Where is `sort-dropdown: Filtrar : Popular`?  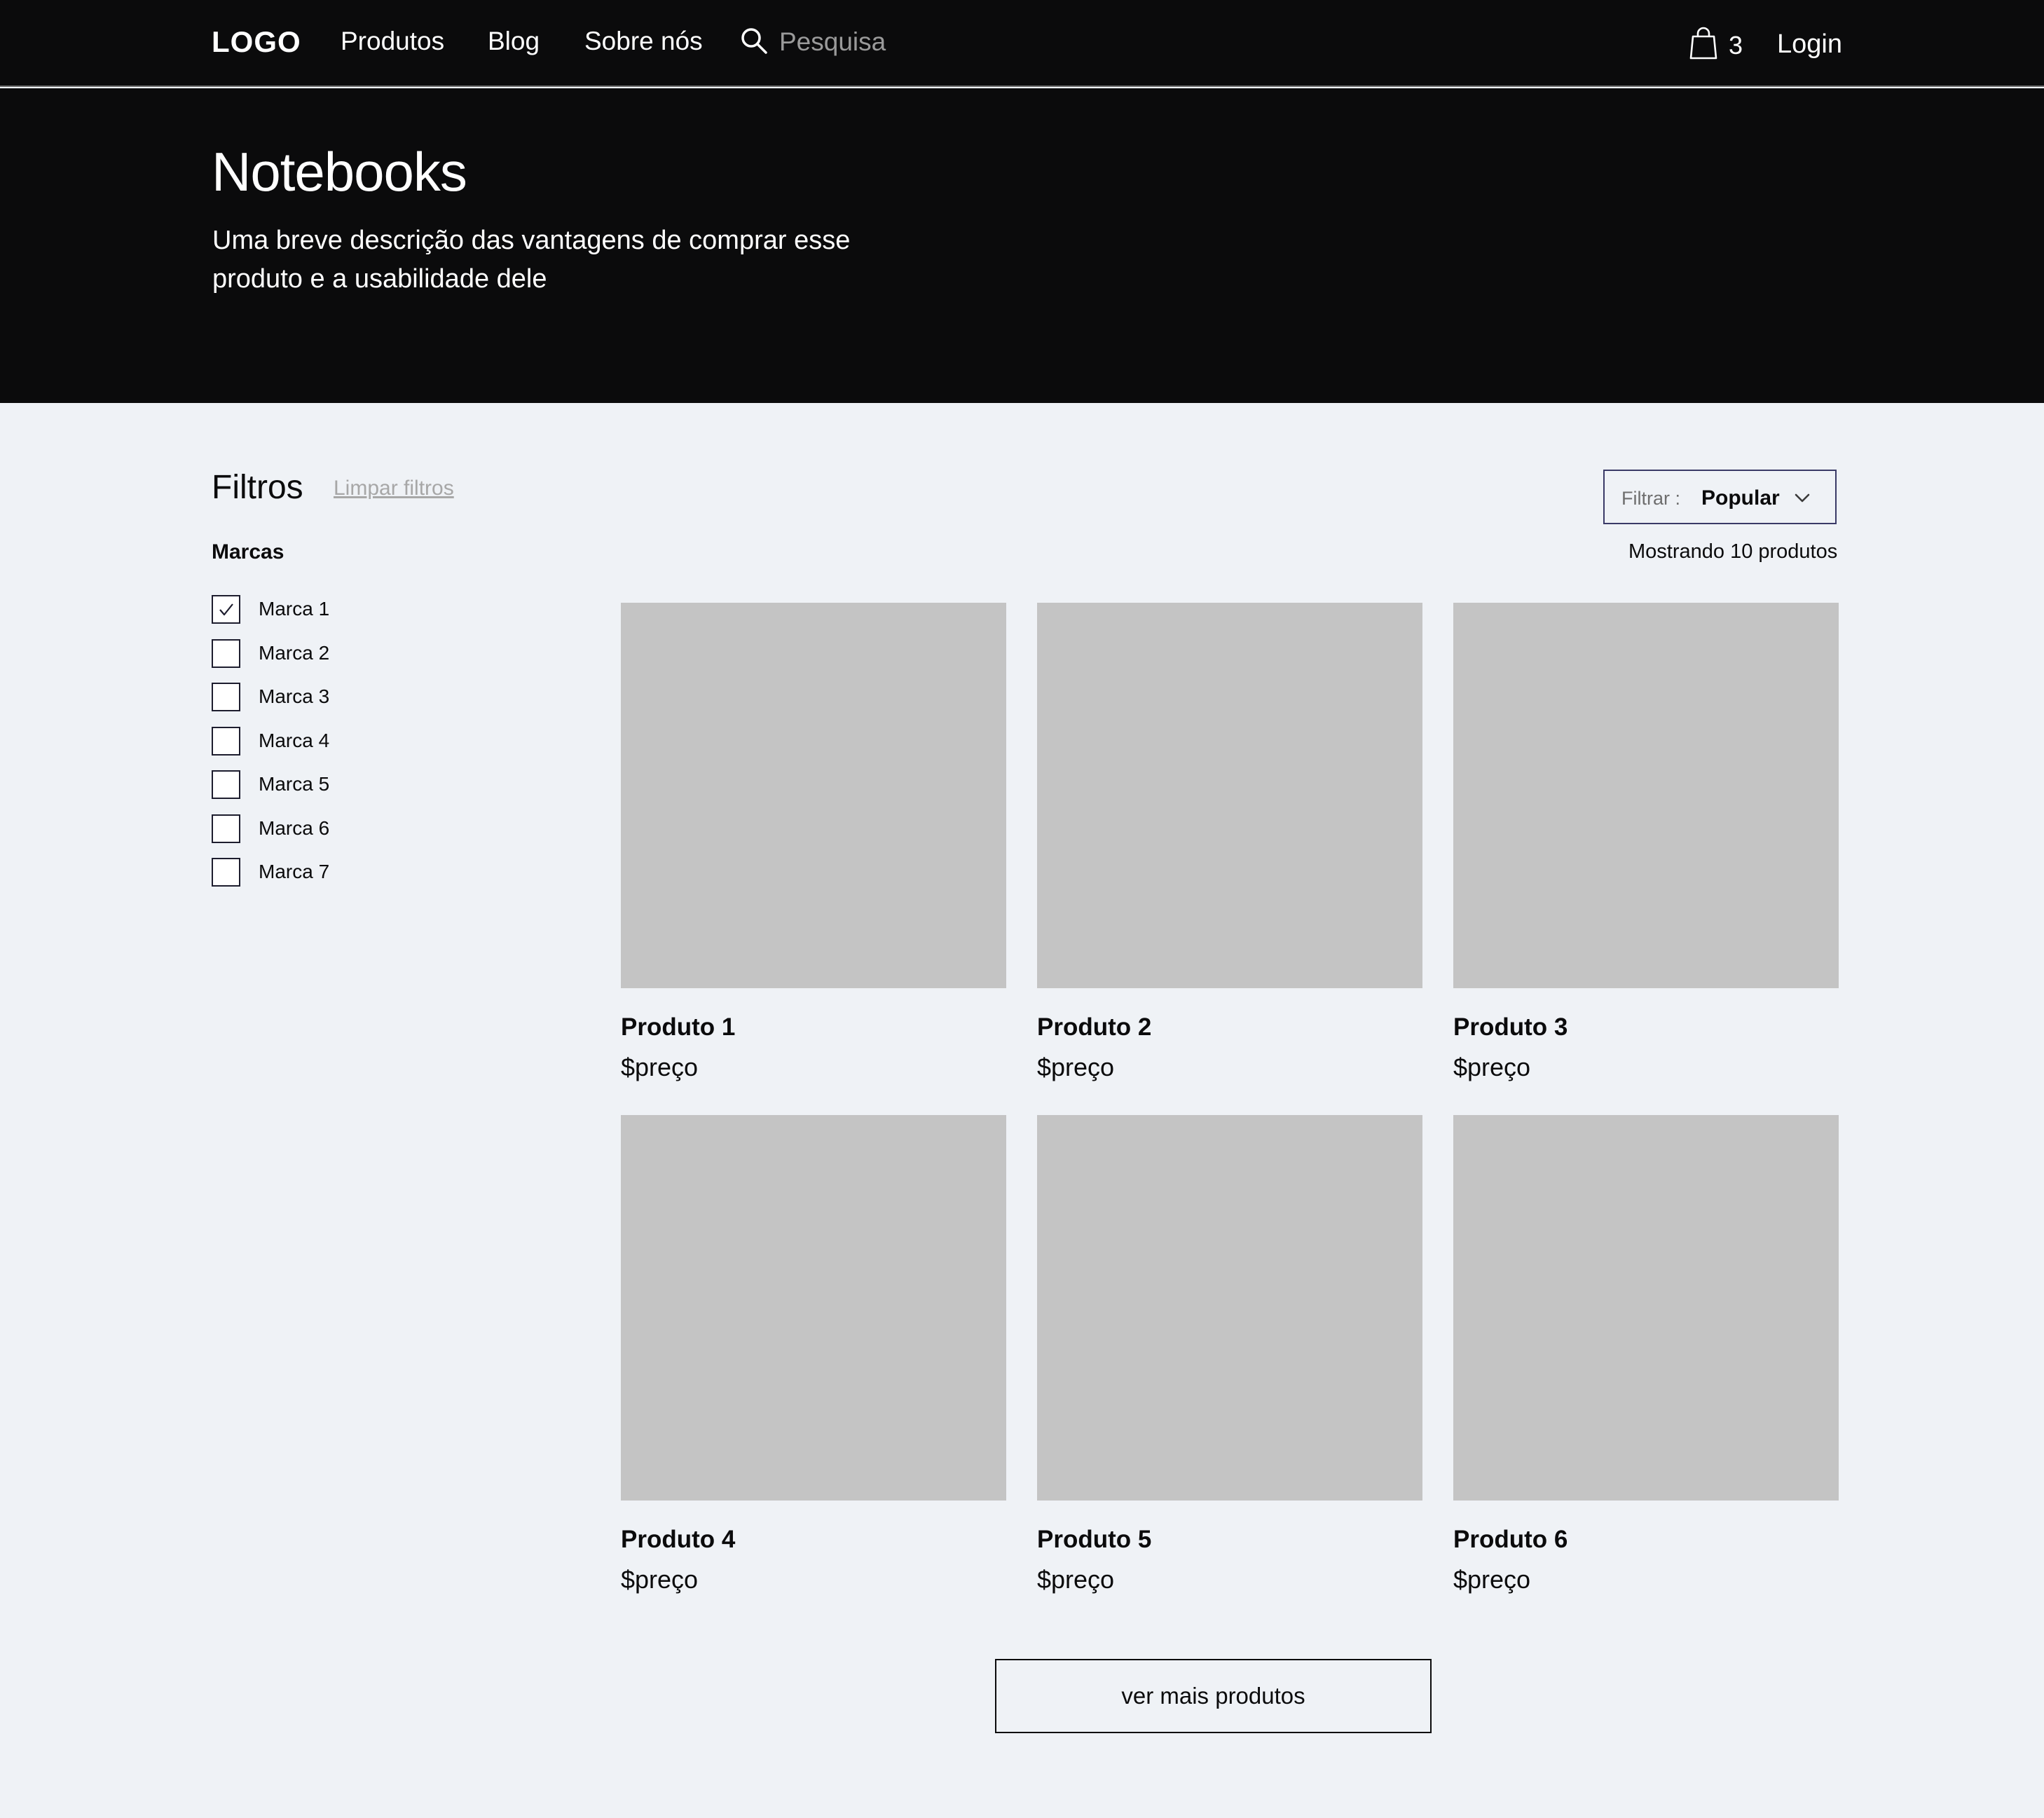 sort-dropdown: Filtrar : Popular is located at coordinates (1720, 497).